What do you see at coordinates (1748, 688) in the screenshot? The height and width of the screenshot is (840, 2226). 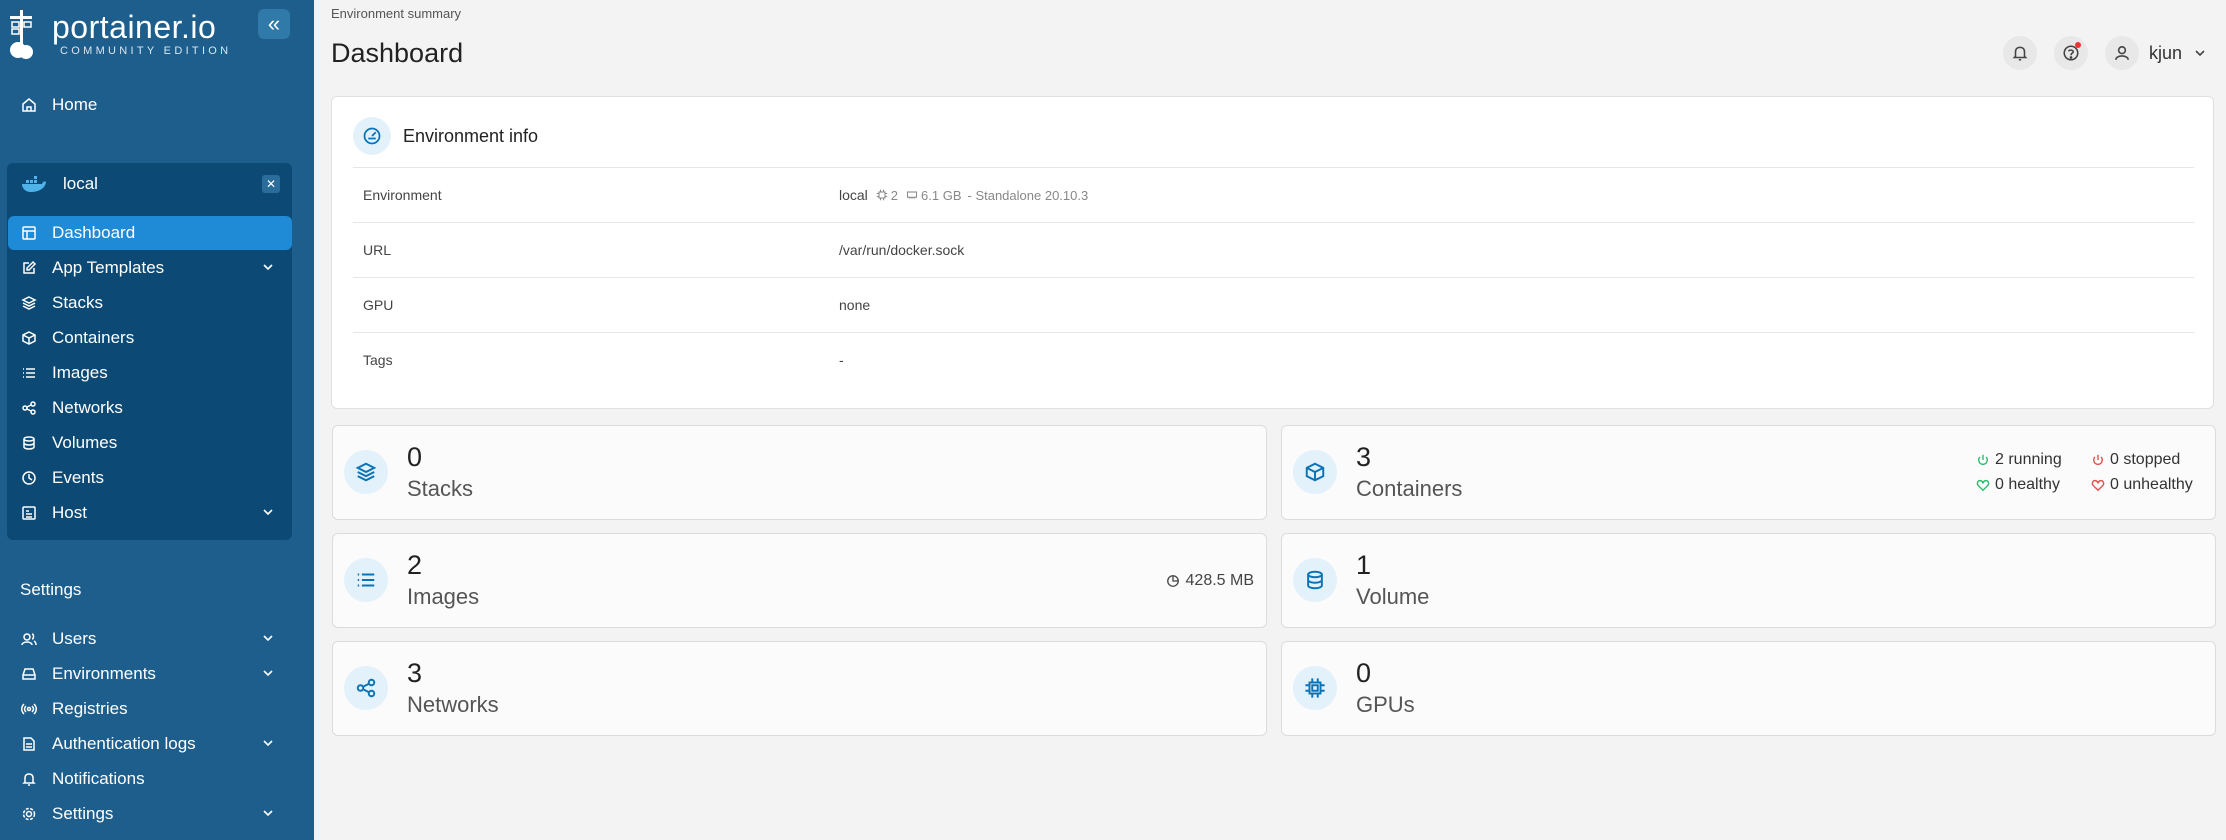 I see `gpus-card: 0 GPUs` at bounding box center [1748, 688].